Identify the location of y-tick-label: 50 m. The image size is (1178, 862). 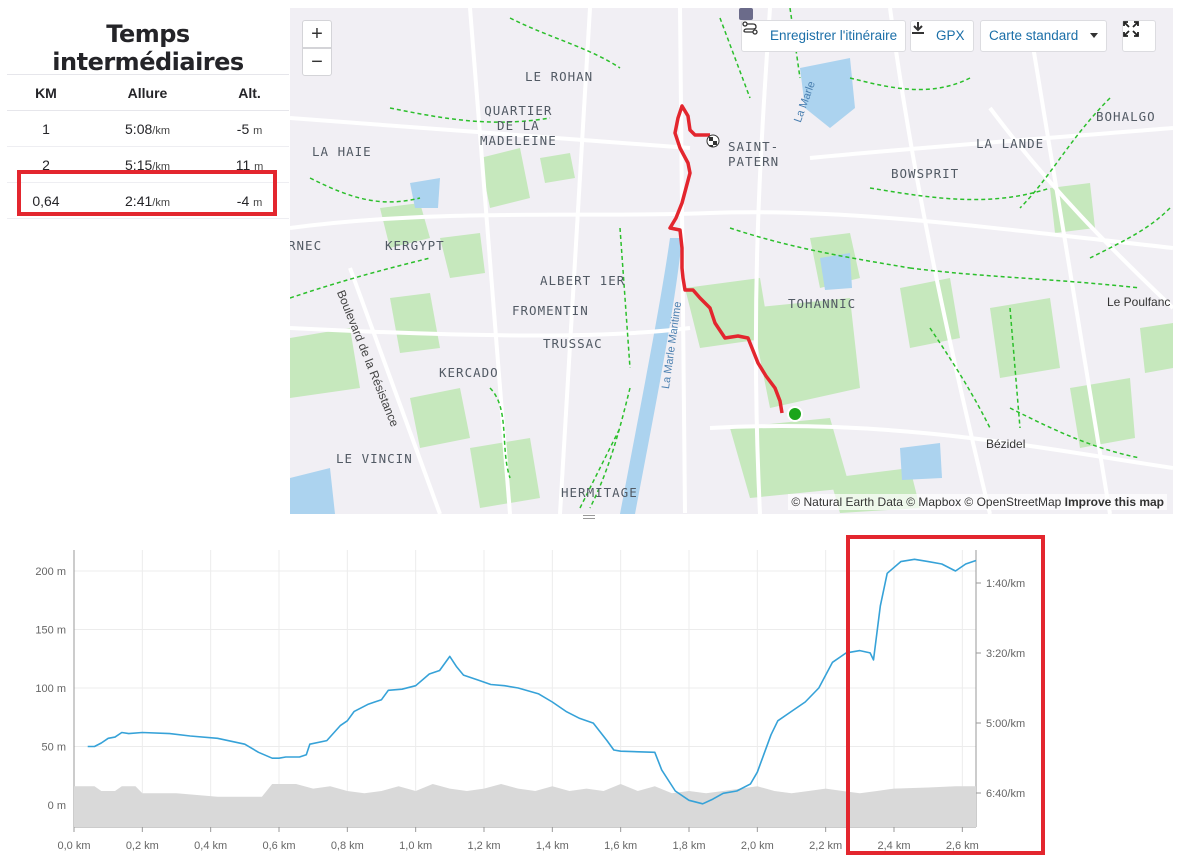
(54, 748).